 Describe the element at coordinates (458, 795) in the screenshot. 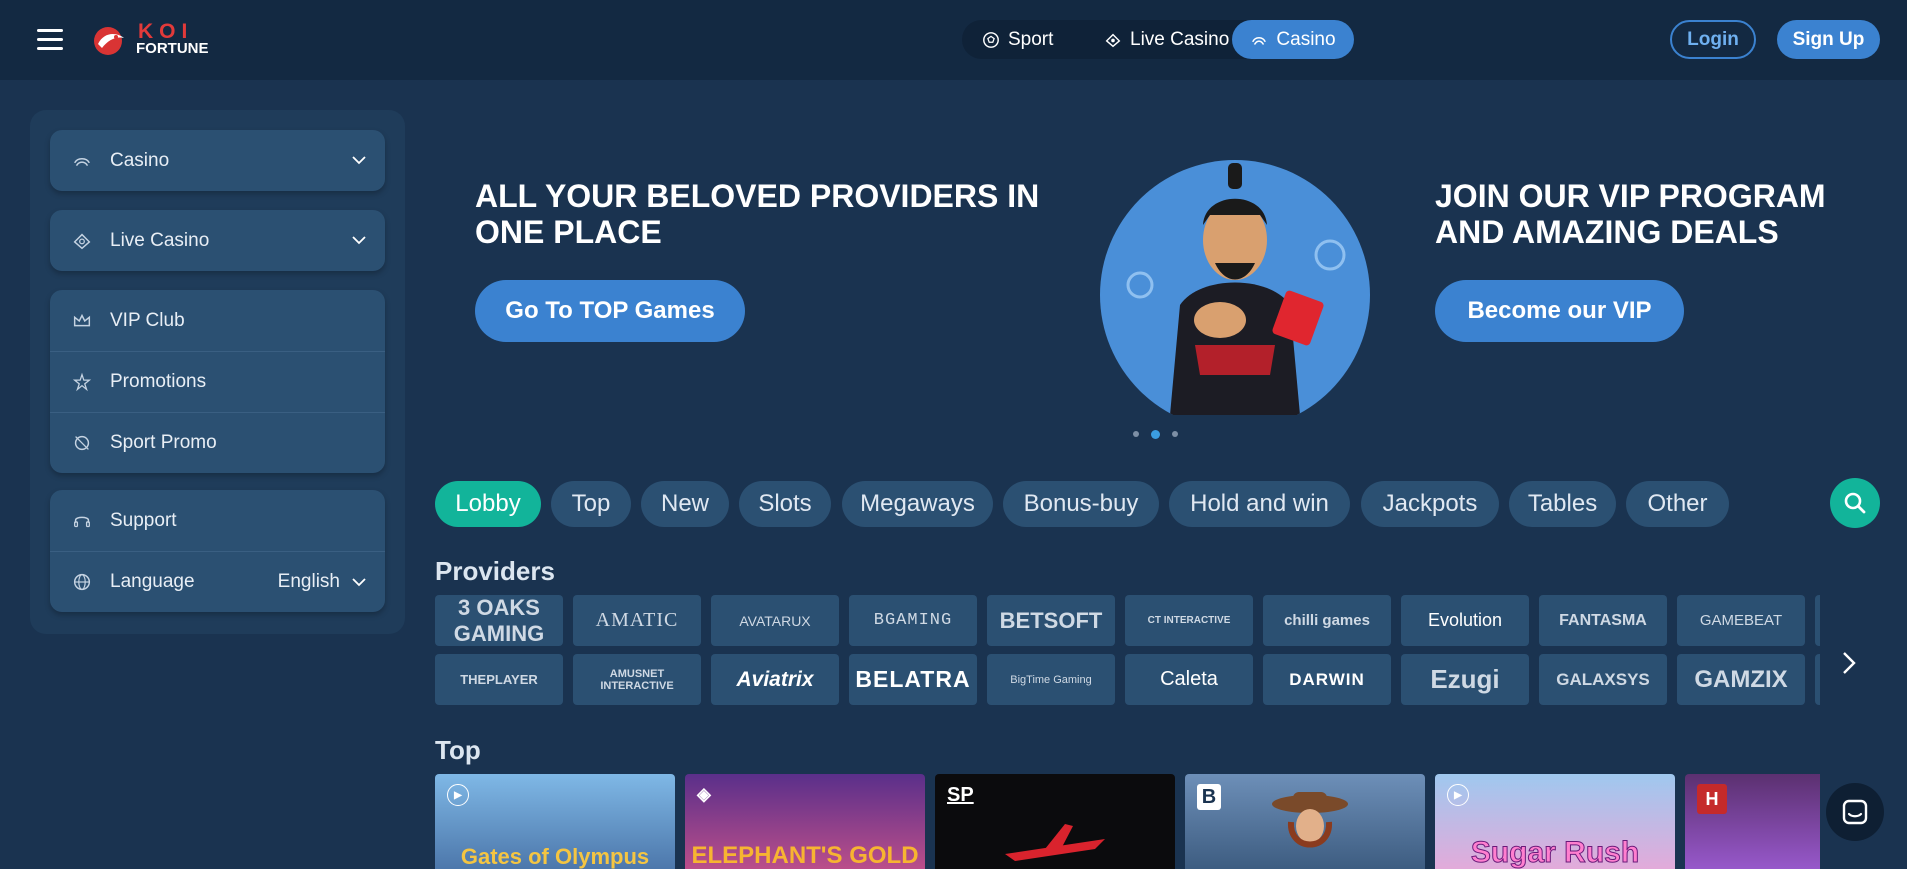

I see `provider-play-icon: ▶` at that location.